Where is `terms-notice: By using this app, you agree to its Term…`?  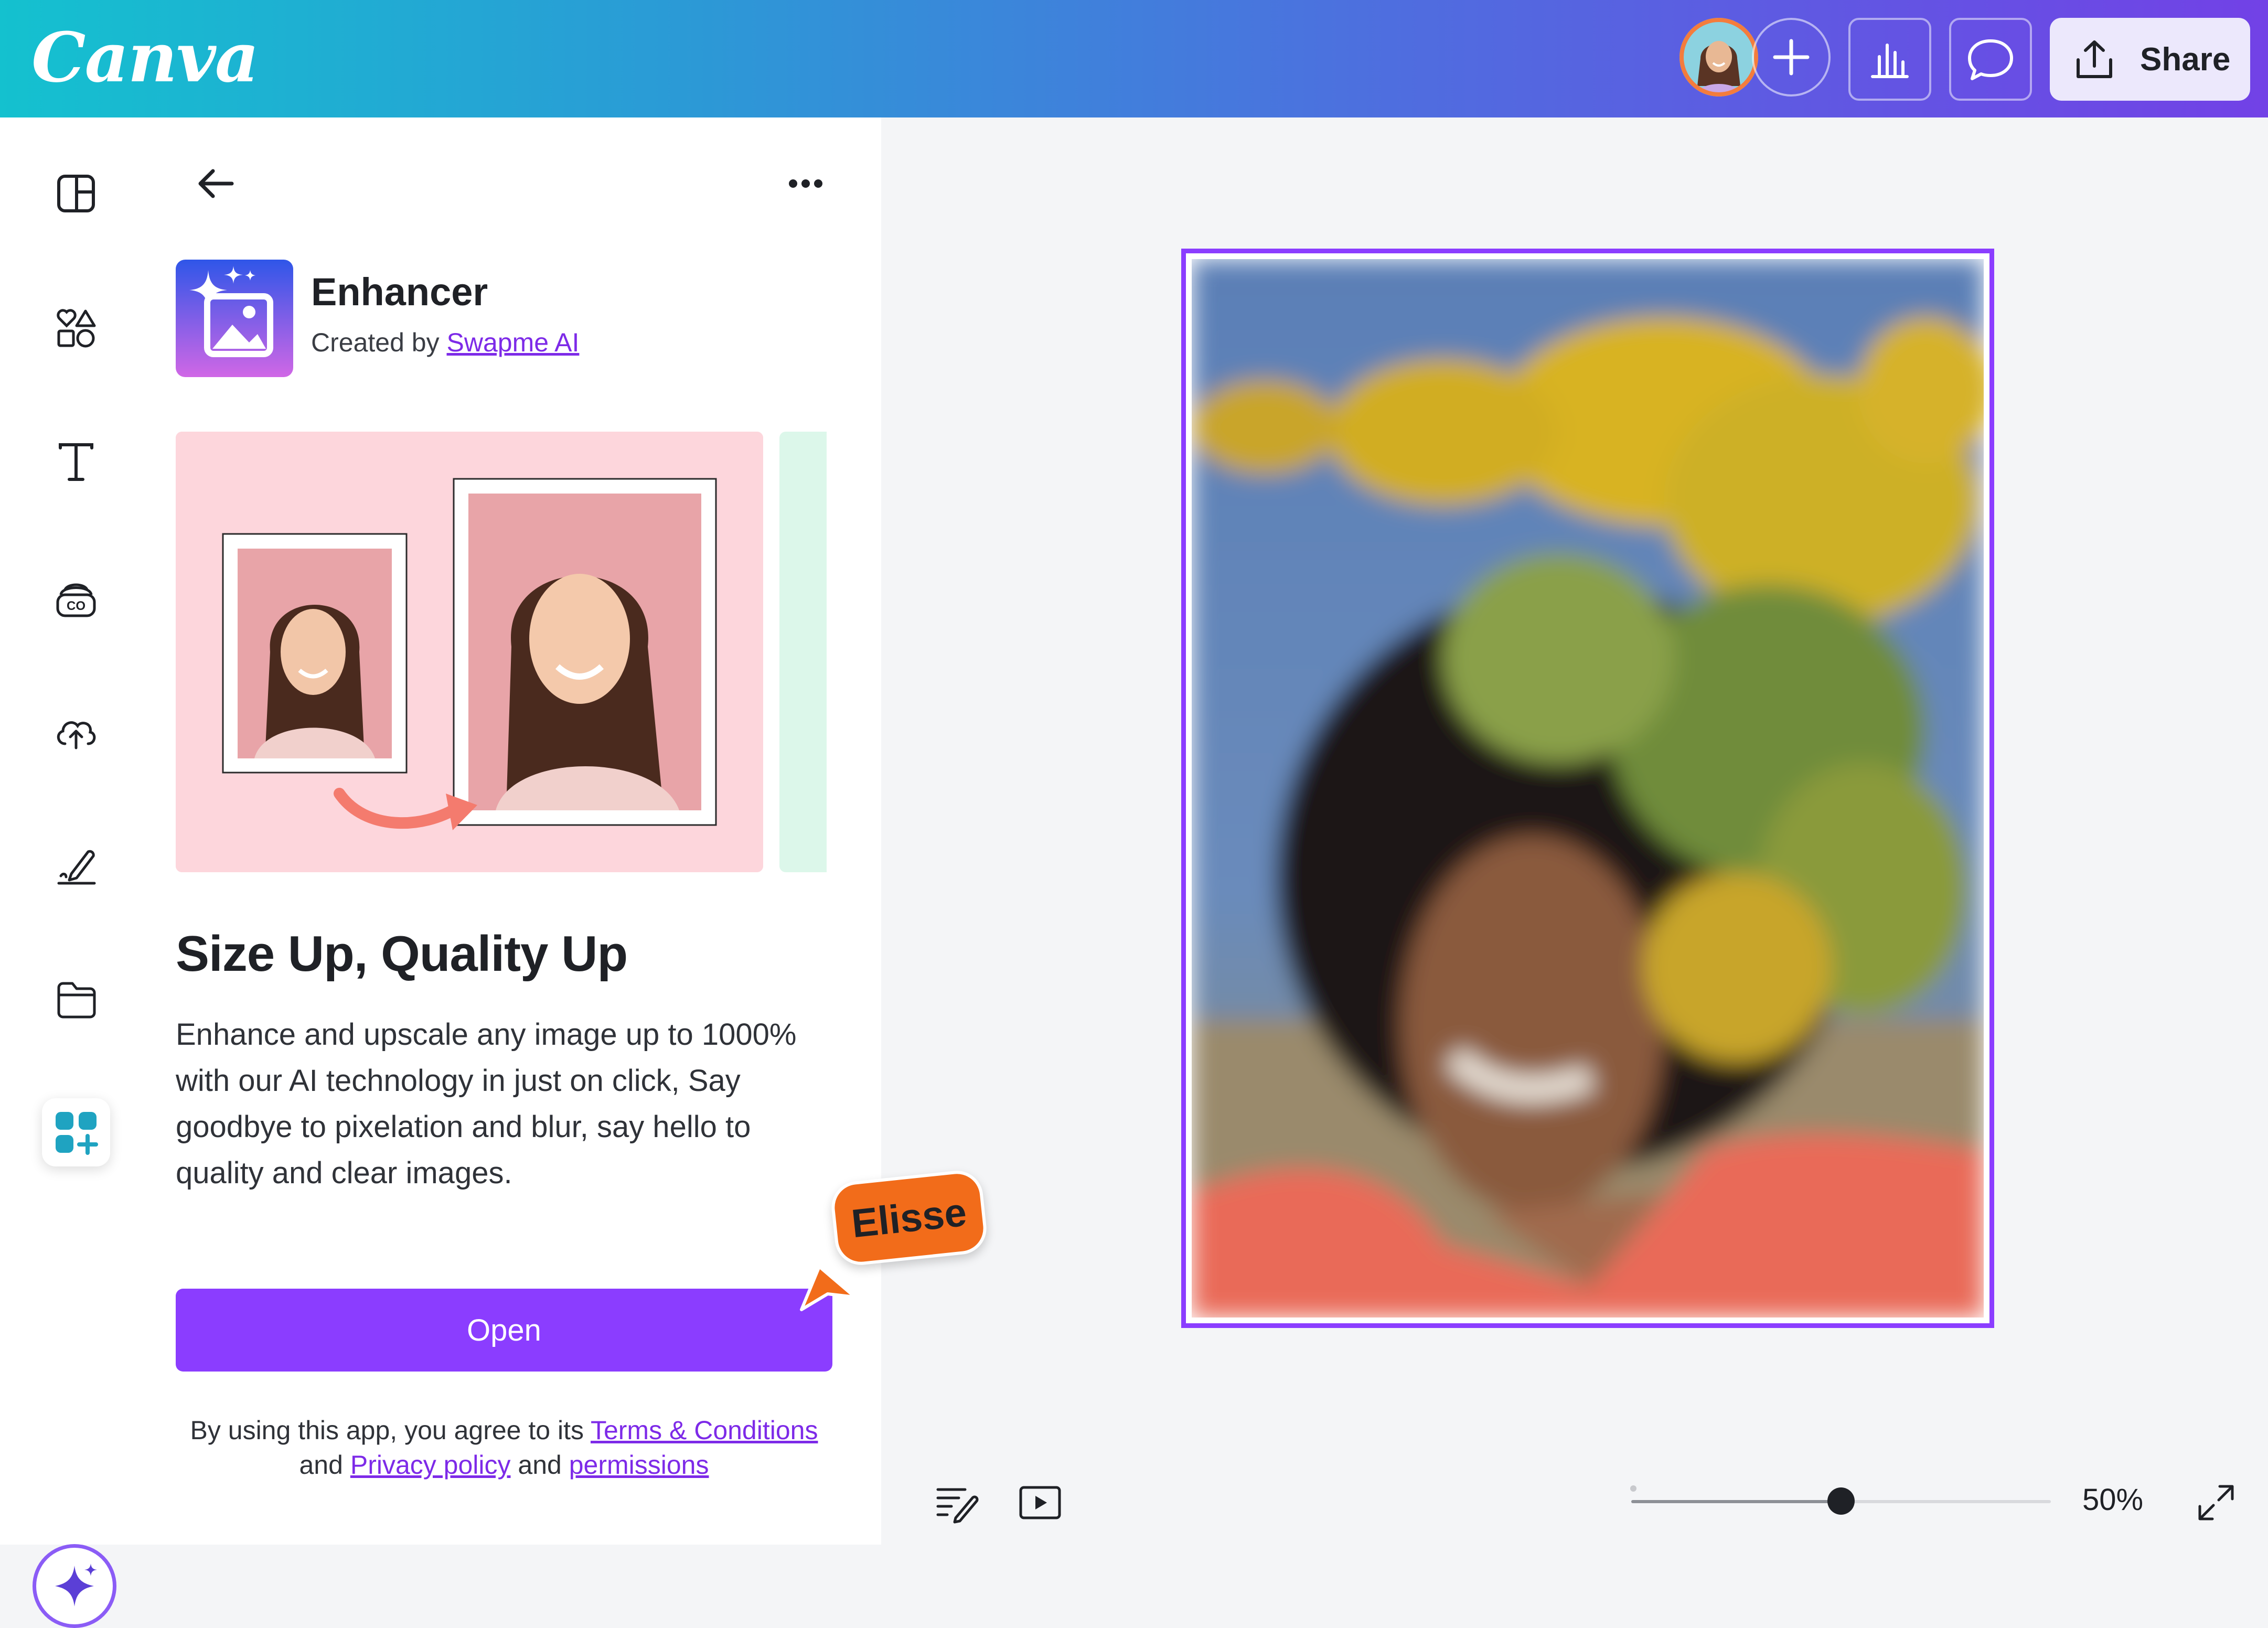
terms-notice: By using this app, you agree to its Term… is located at coordinates (504, 1447).